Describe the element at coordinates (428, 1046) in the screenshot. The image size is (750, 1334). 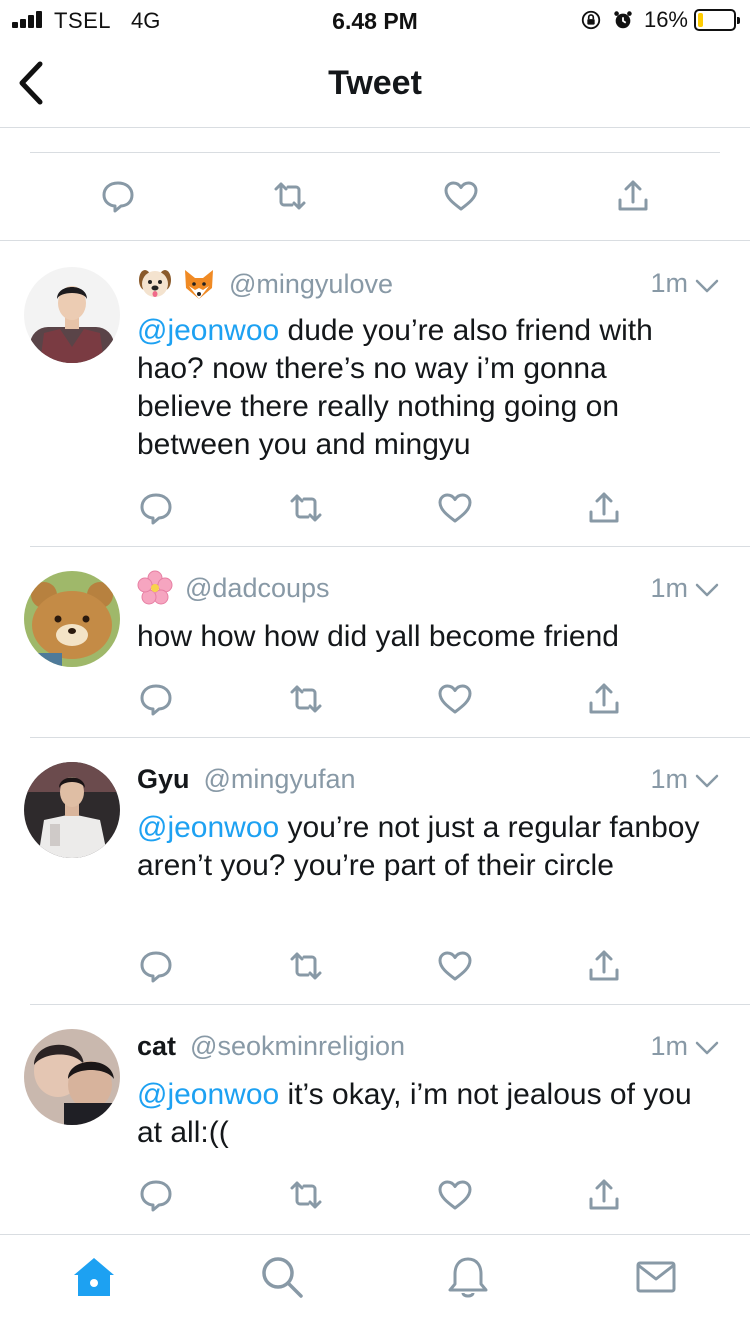
I see `reply-header: cat @seokminreligion` at that location.